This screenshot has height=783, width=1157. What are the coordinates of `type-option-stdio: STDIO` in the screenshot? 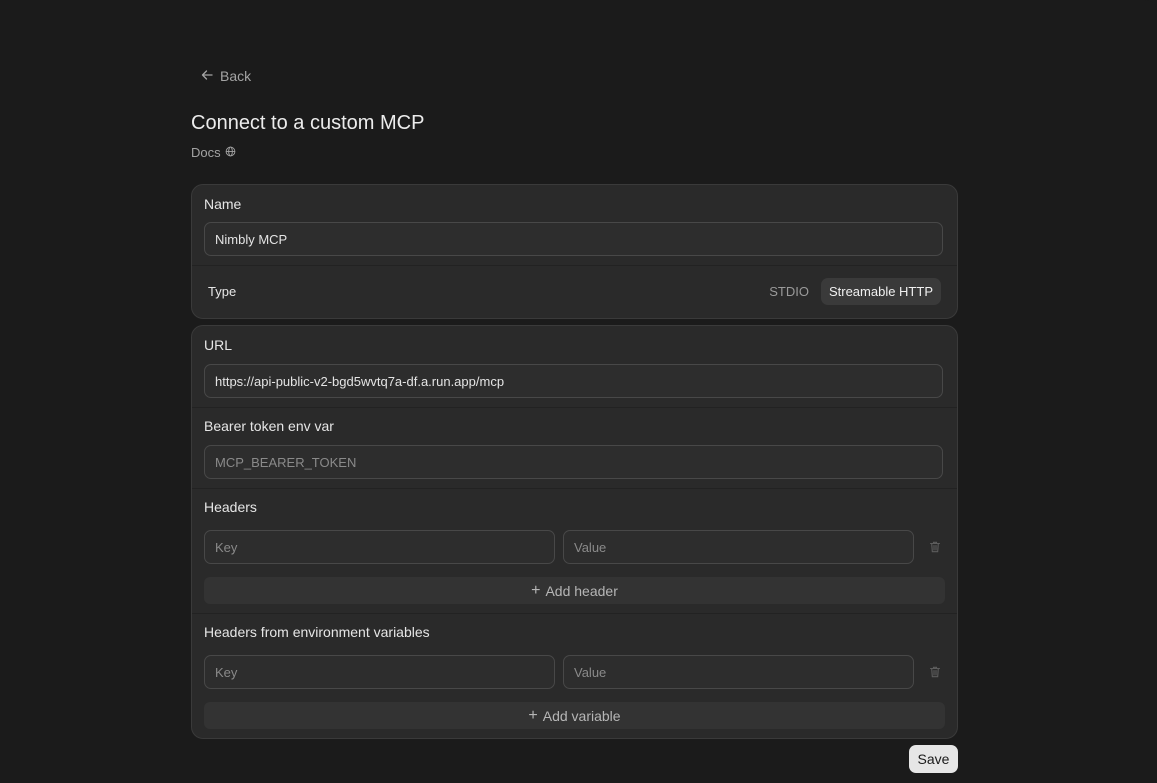 It's located at (789, 291).